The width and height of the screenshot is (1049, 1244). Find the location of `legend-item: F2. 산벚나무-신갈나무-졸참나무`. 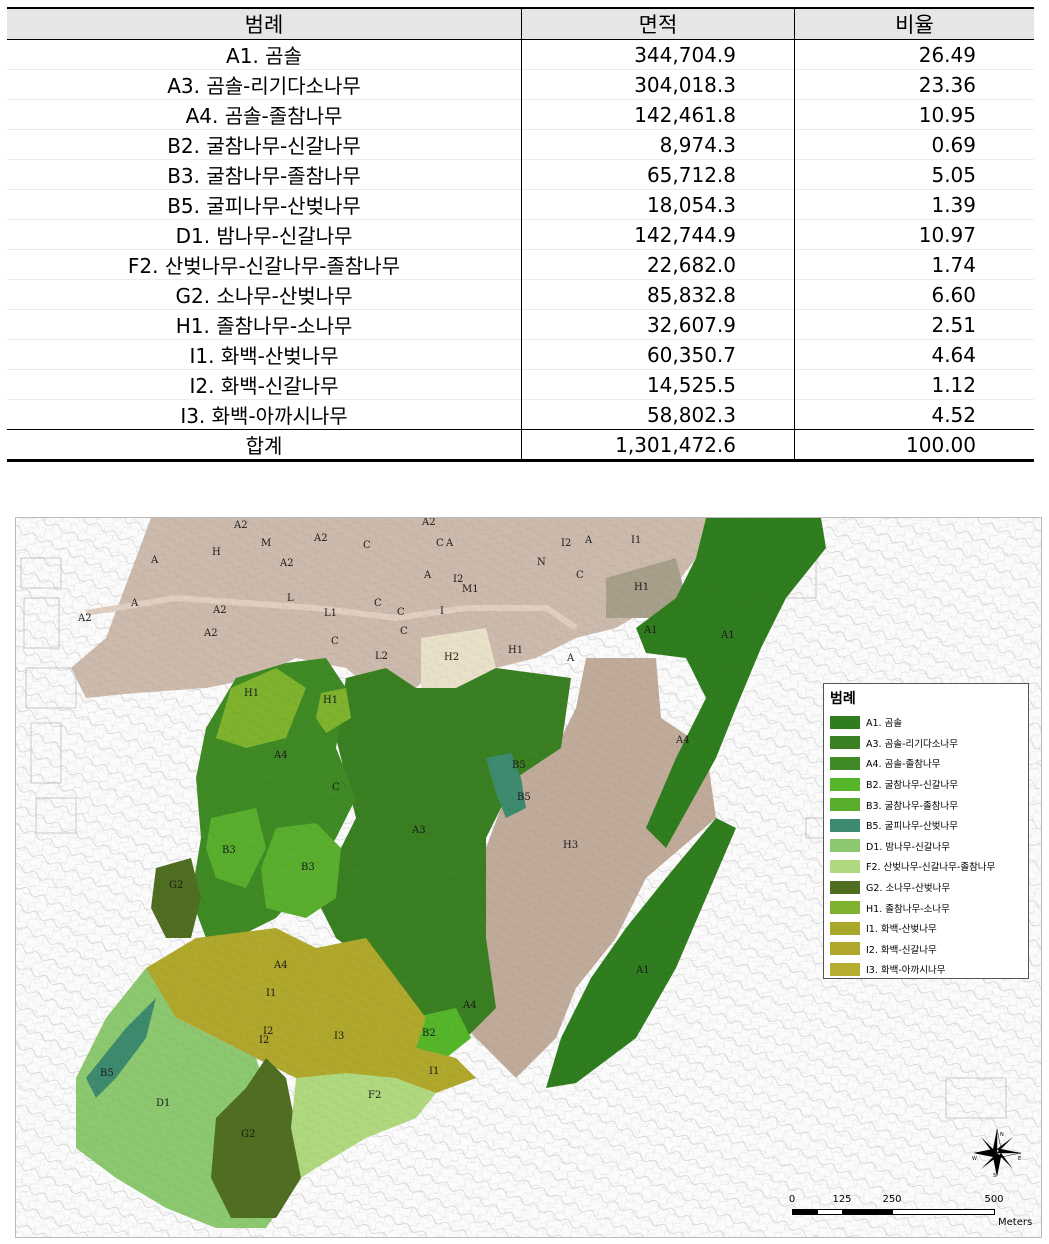

legend-item: F2. 산벚나무-신갈나무-졸참나무 is located at coordinates (912, 866).